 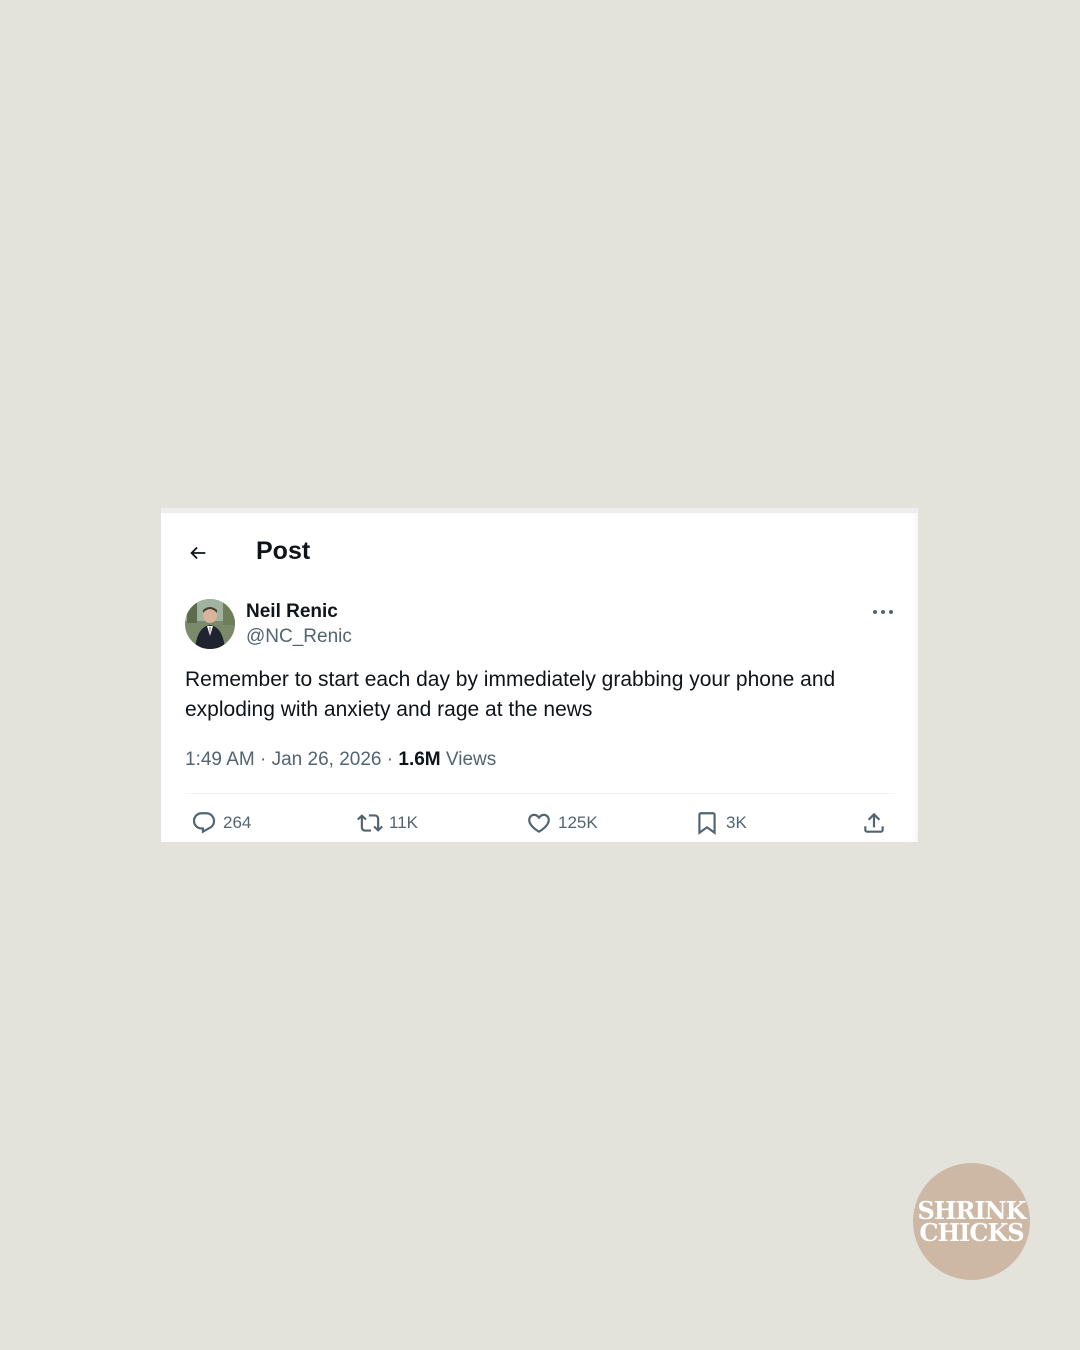 What do you see at coordinates (736, 822) in the screenshot?
I see `bookmark-count: 3K` at bounding box center [736, 822].